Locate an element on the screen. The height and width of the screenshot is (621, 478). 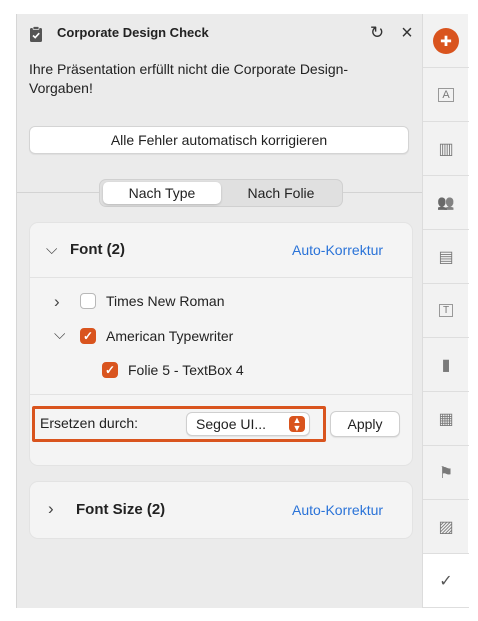
tab-by-slide: Nach Folie is located at coordinates (281, 193).